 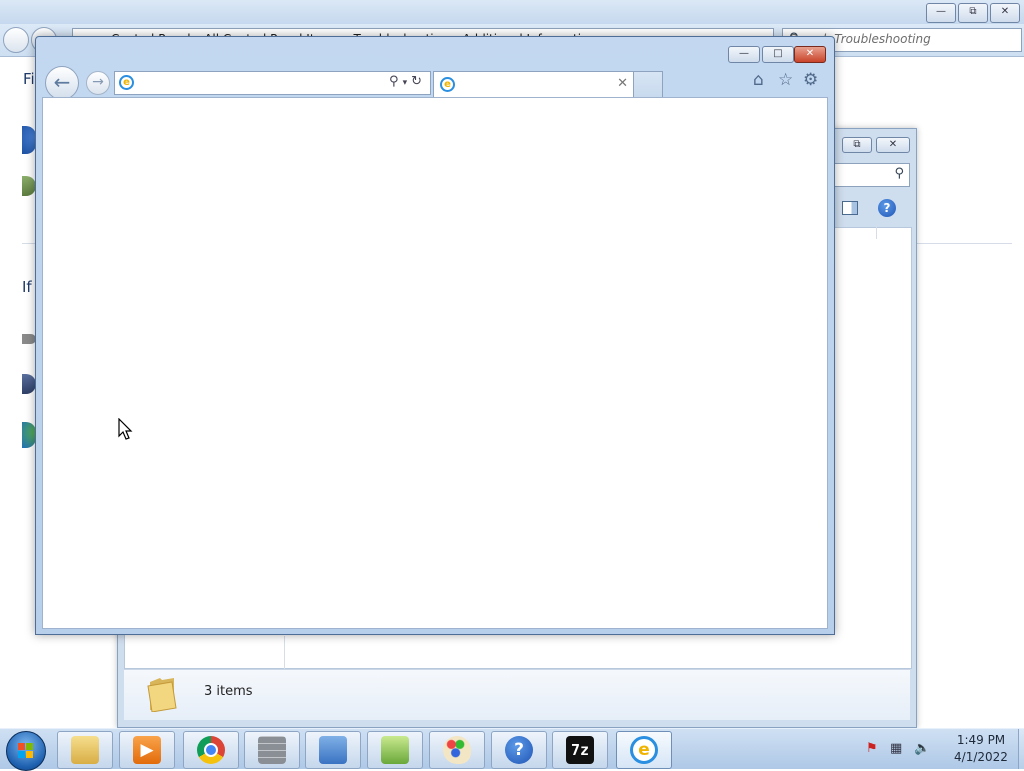 I want to click on favorites-star-icon: ☆, so click(x=785, y=80).